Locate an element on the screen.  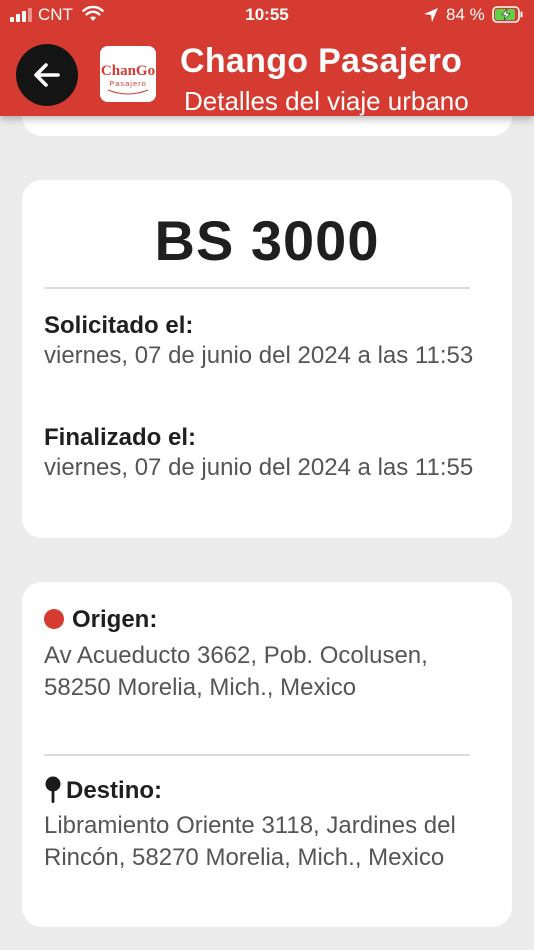
origin-dot-icon is located at coordinates (54, 619).